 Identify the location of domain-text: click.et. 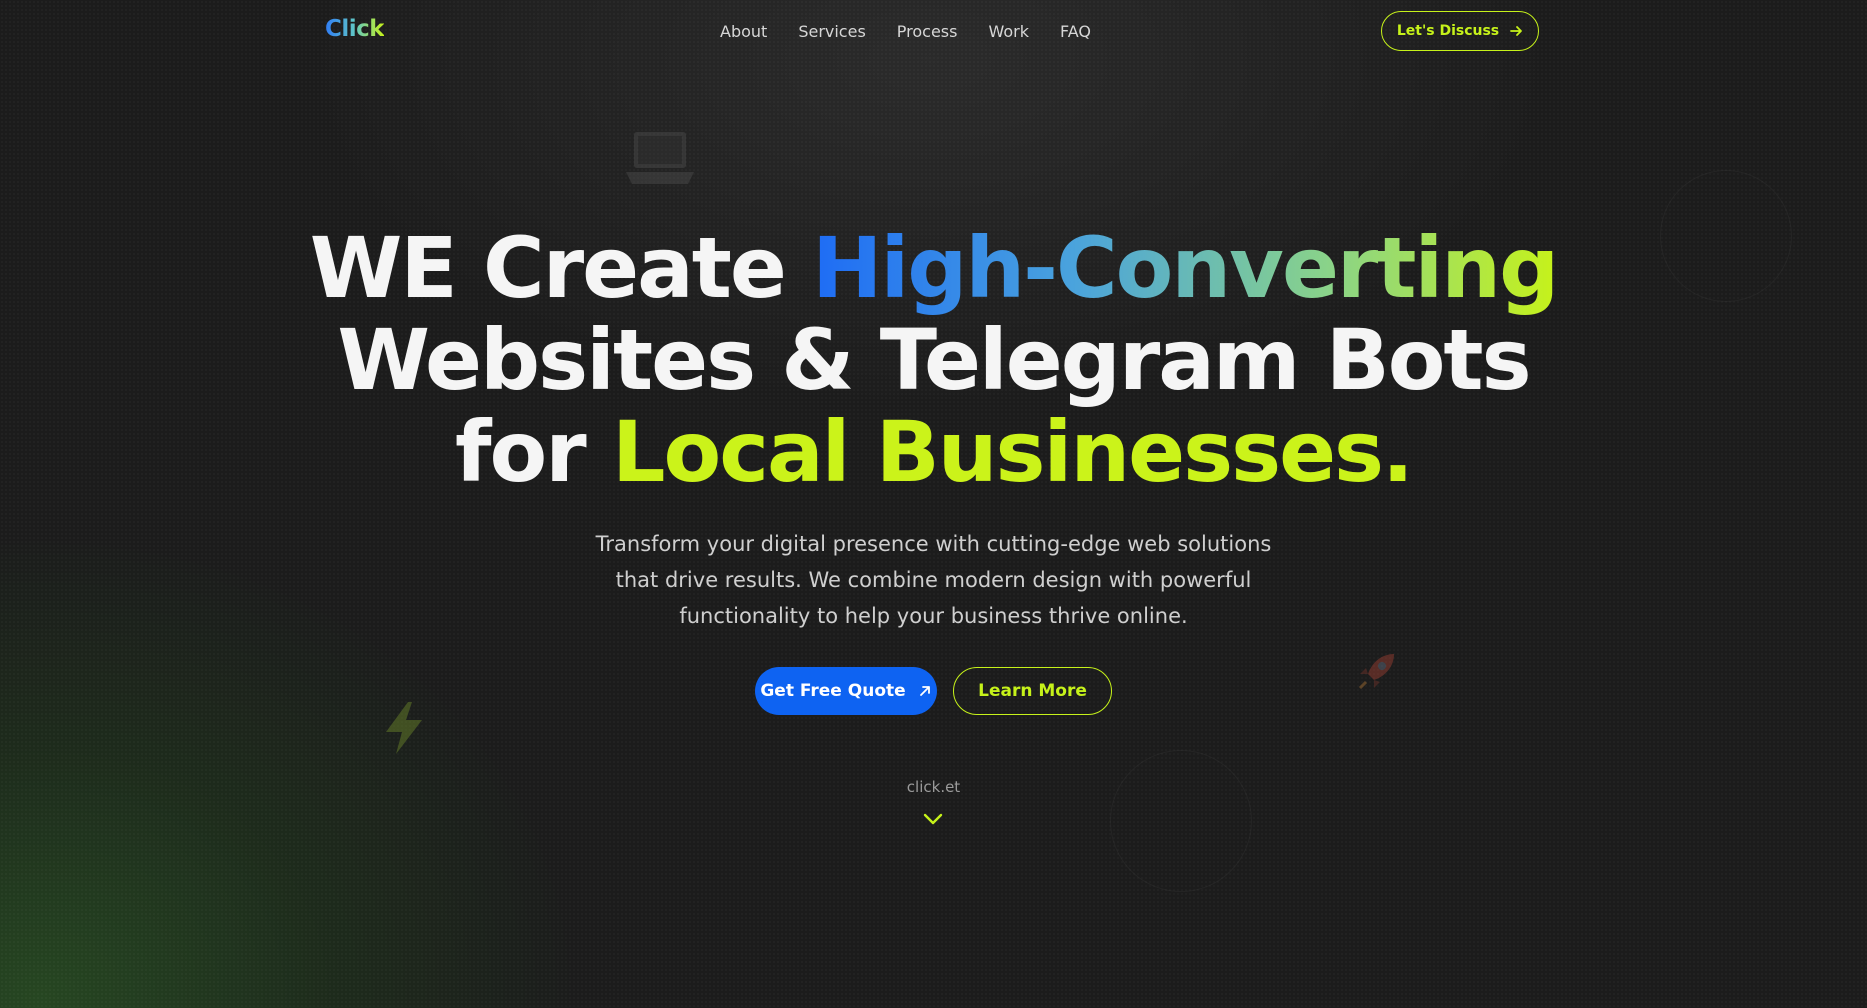
(933, 787).